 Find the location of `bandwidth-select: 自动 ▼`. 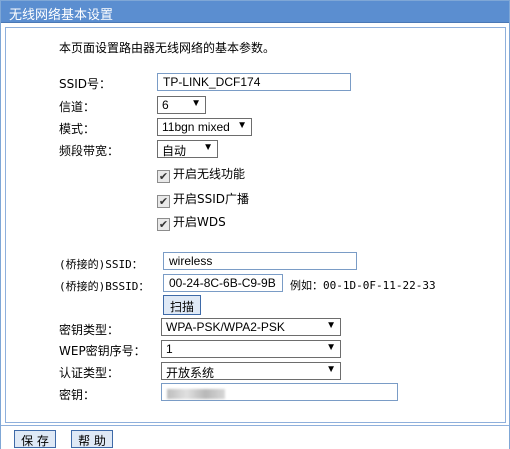

bandwidth-select: 自动 ▼ is located at coordinates (187, 149).